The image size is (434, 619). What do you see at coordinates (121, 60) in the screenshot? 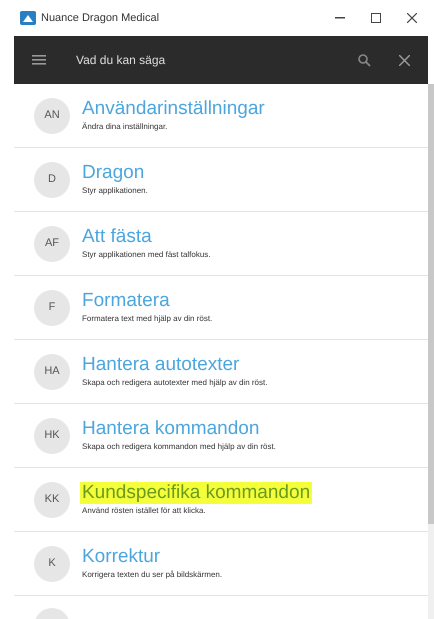
I see `header-title: Vad du kan säga` at bounding box center [121, 60].